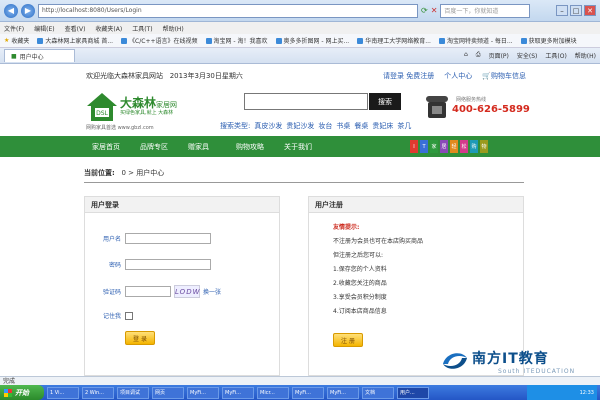 This screenshot has height=400, width=600. I want to click on nav-guide: 购物攻略, so click(260, 147).